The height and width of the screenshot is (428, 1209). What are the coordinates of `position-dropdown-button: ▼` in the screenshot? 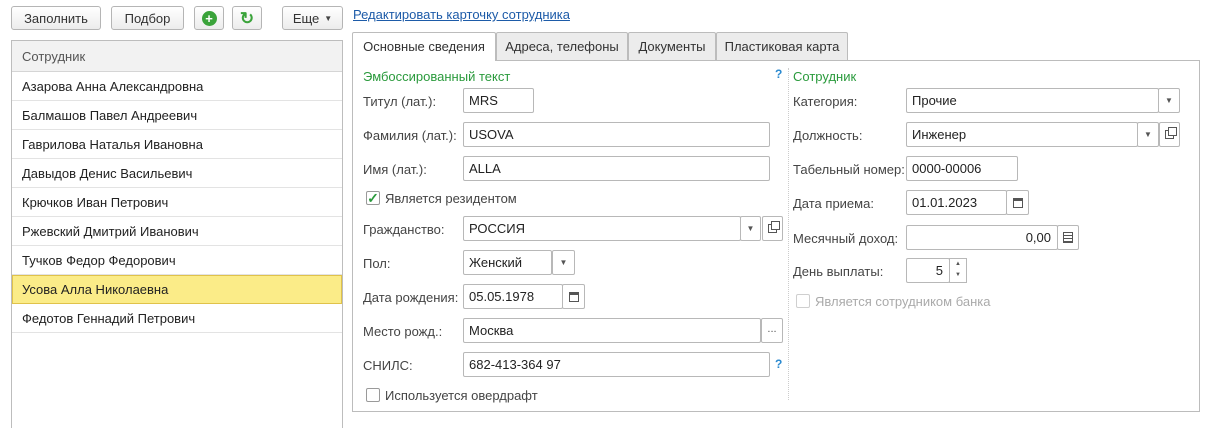 It's located at (1148, 134).